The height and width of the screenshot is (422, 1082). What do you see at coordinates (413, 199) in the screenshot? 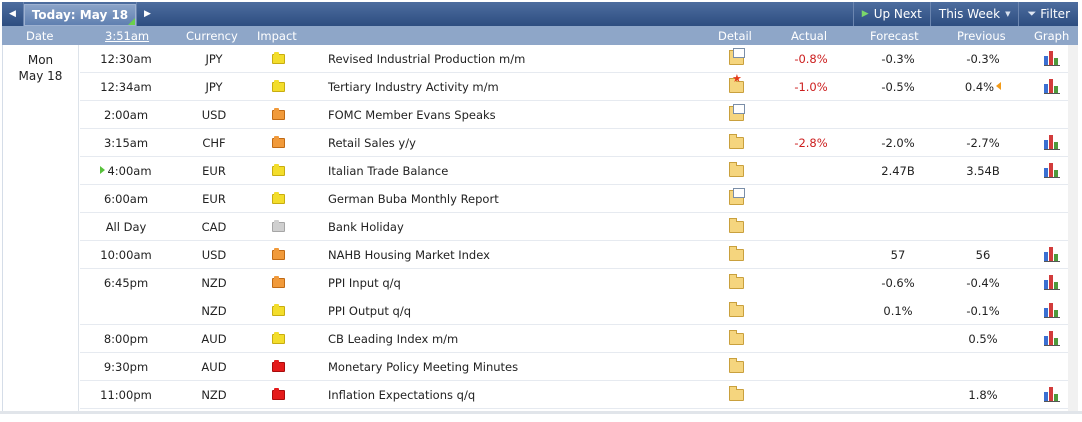
I see `event-title: German Buba Monthly Report` at bounding box center [413, 199].